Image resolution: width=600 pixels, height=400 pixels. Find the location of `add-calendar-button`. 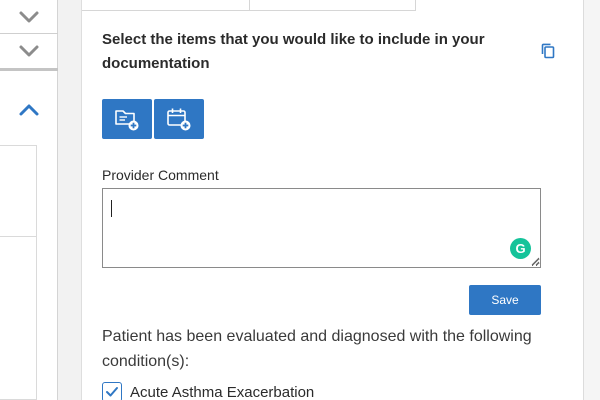

add-calendar-button is located at coordinates (179, 119).